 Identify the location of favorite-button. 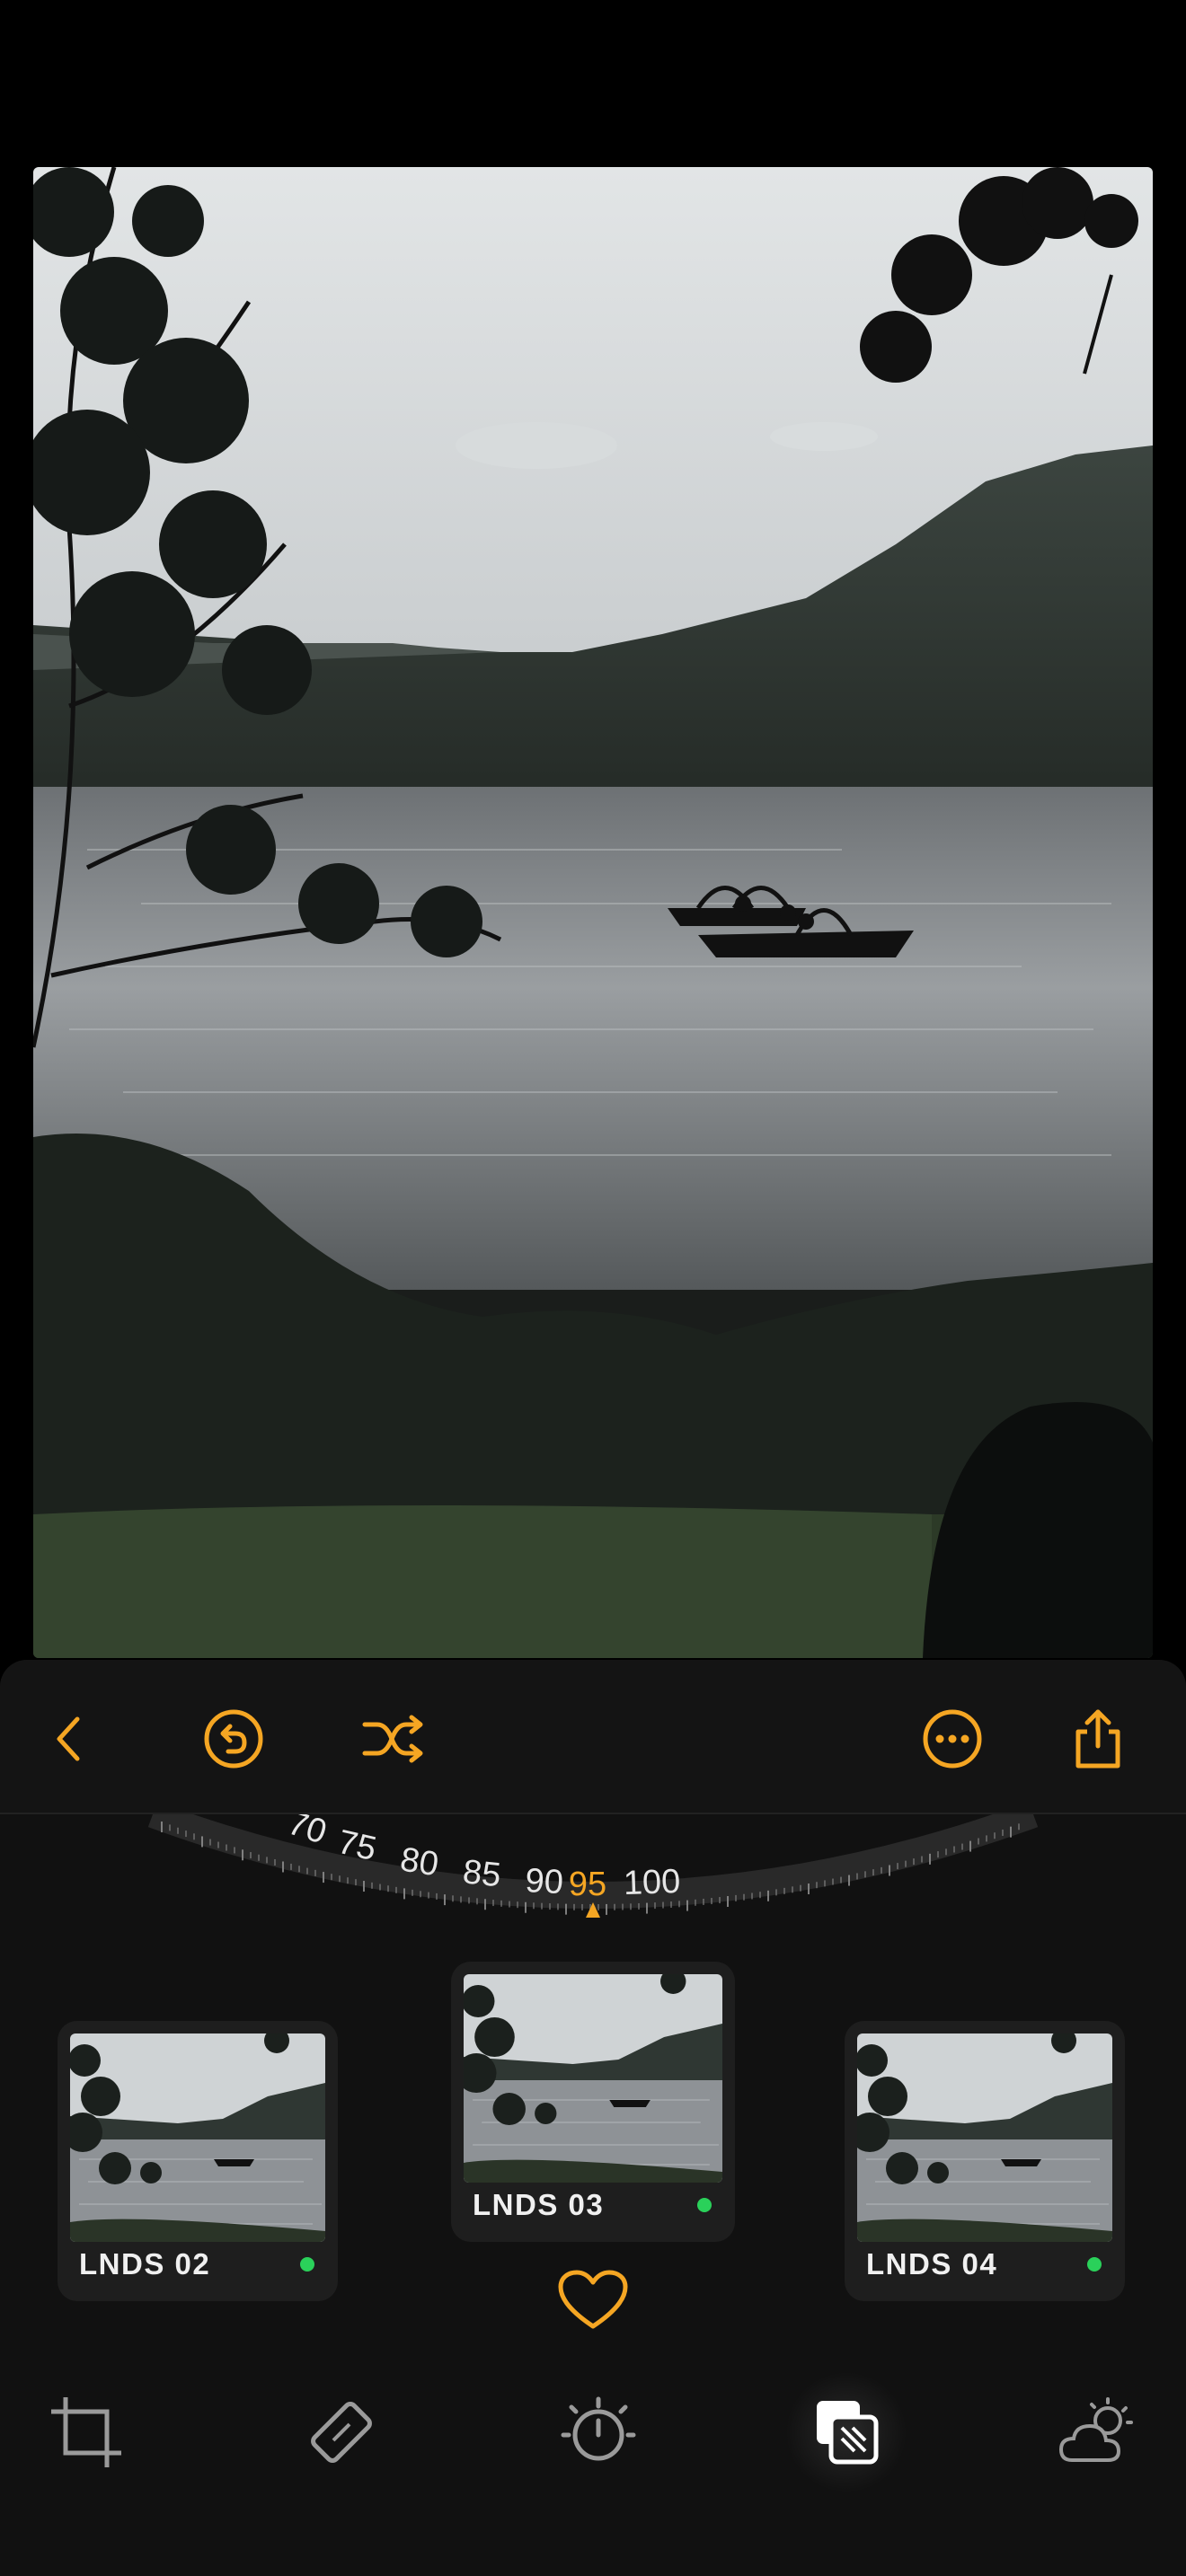
(593, 2300).